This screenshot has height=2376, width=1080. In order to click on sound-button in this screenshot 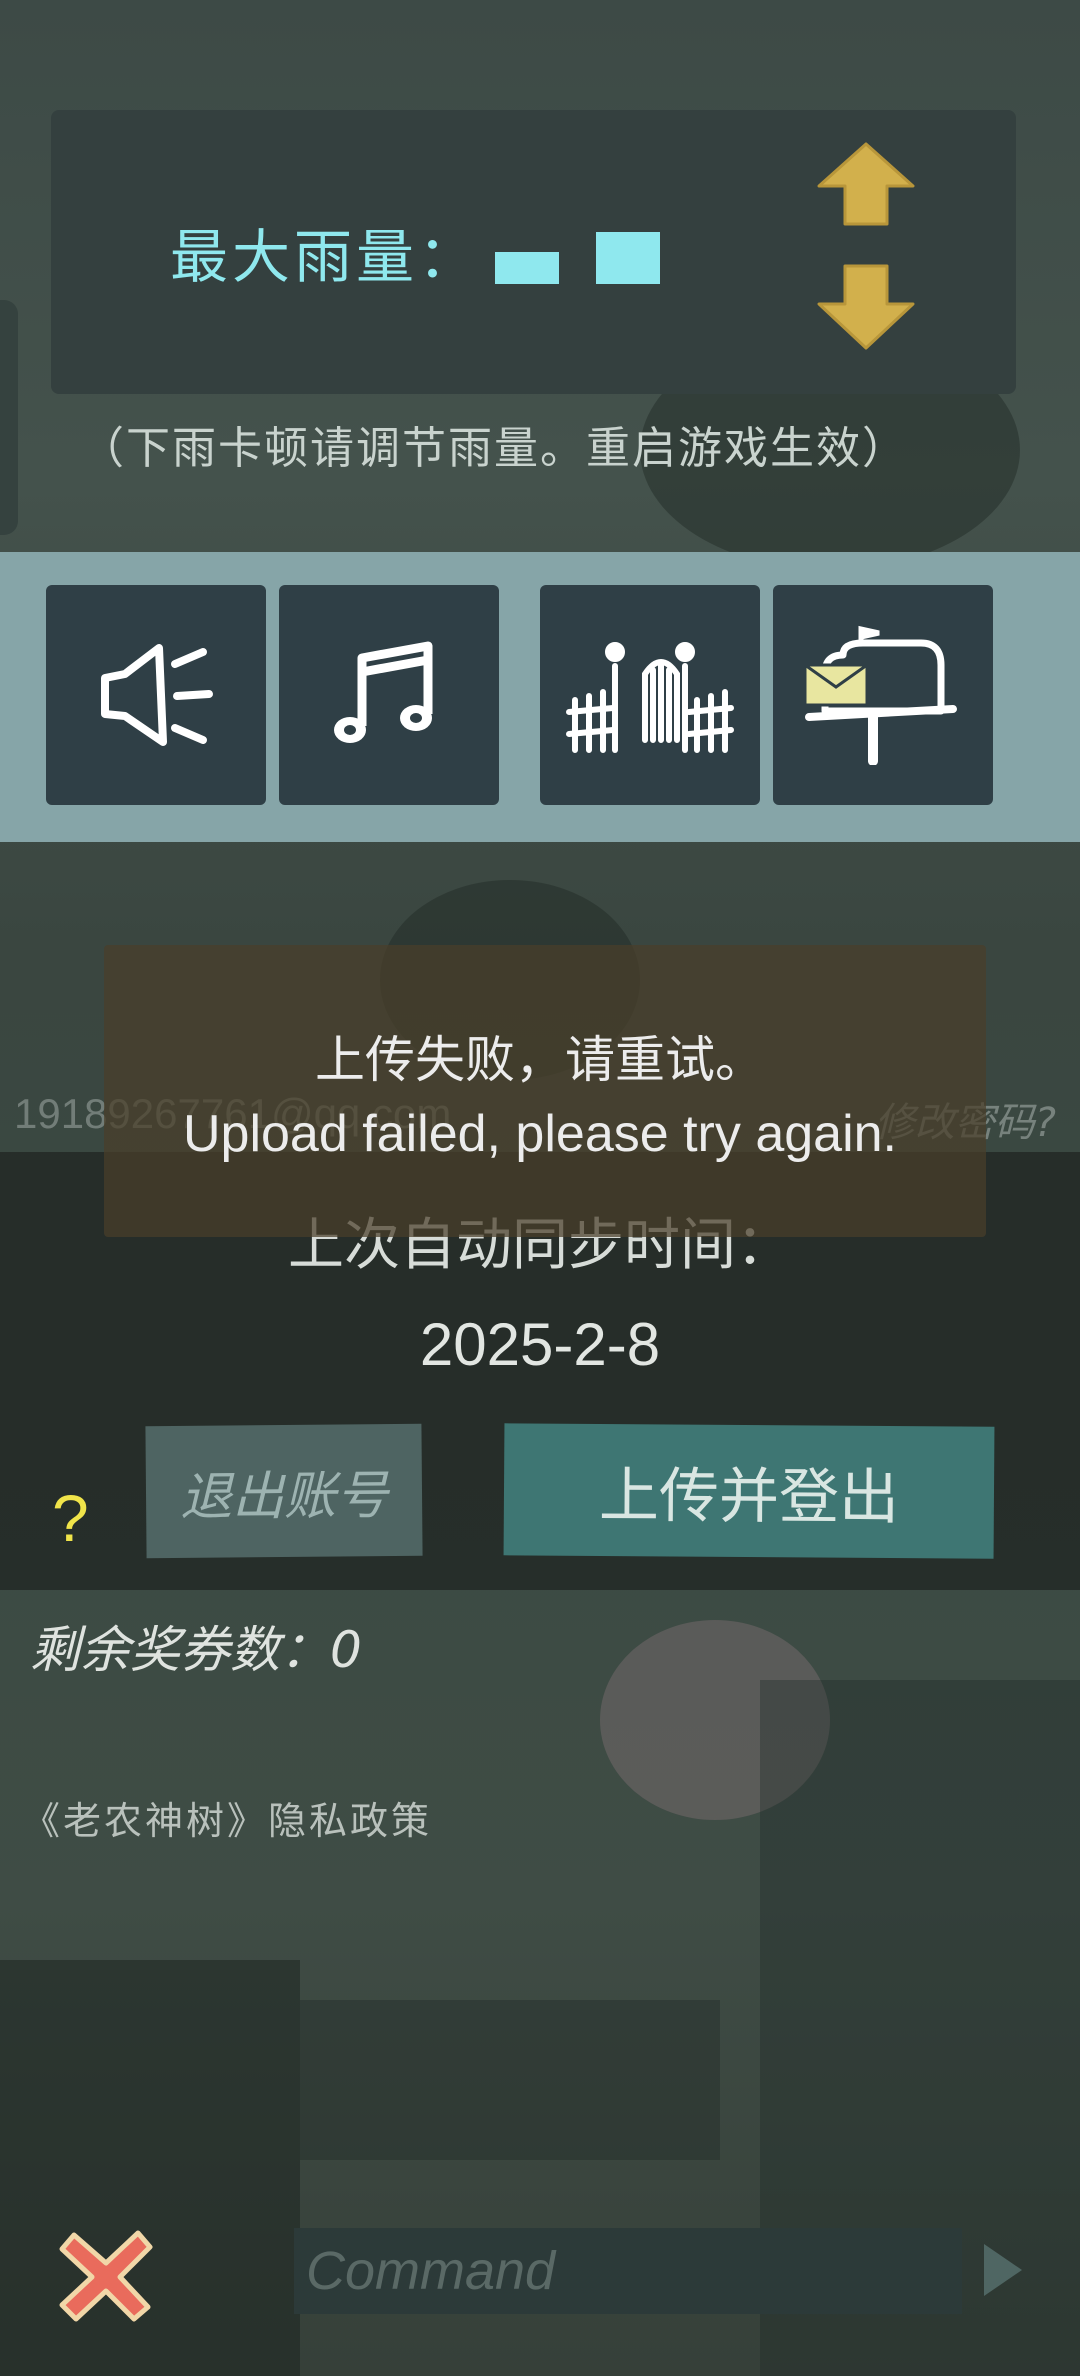, I will do `click(156, 695)`.